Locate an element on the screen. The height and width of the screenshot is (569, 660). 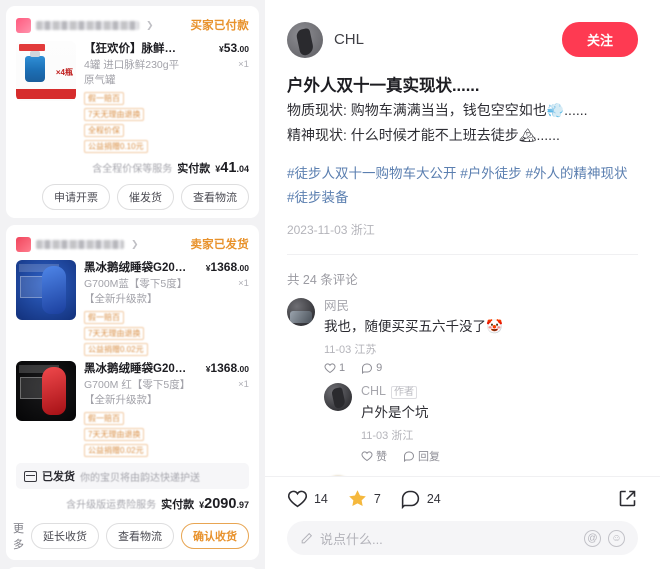
extend-receipt-button: 延长收货 is located at coordinates (64, 536).